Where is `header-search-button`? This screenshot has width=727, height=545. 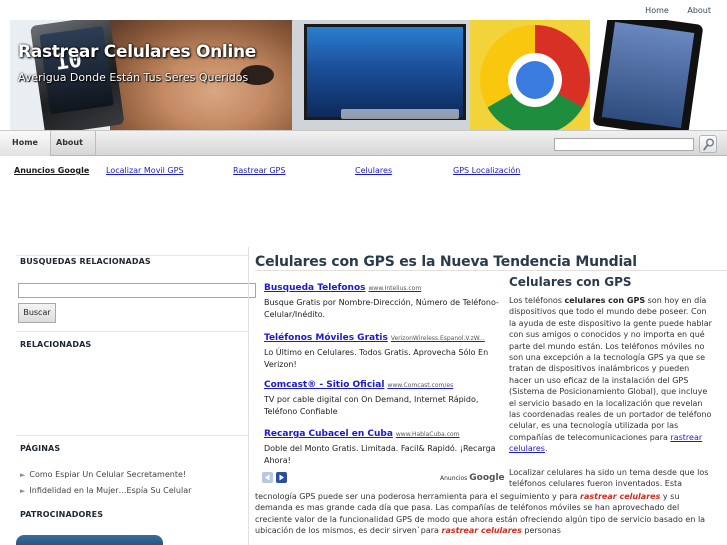
header-search-button is located at coordinates (708, 144).